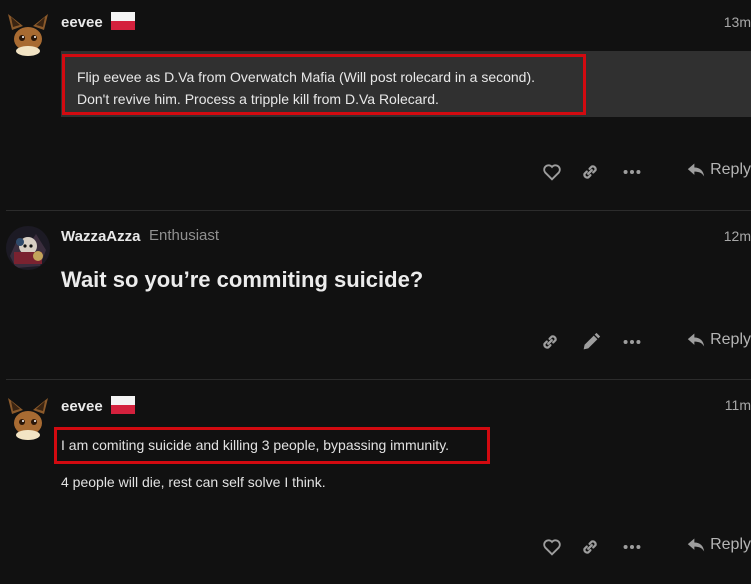 This screenshot has height=584, width=751. Describe the element at coordinates (737, 22) in the screenshot. I see `post-time: 13m` at that location.